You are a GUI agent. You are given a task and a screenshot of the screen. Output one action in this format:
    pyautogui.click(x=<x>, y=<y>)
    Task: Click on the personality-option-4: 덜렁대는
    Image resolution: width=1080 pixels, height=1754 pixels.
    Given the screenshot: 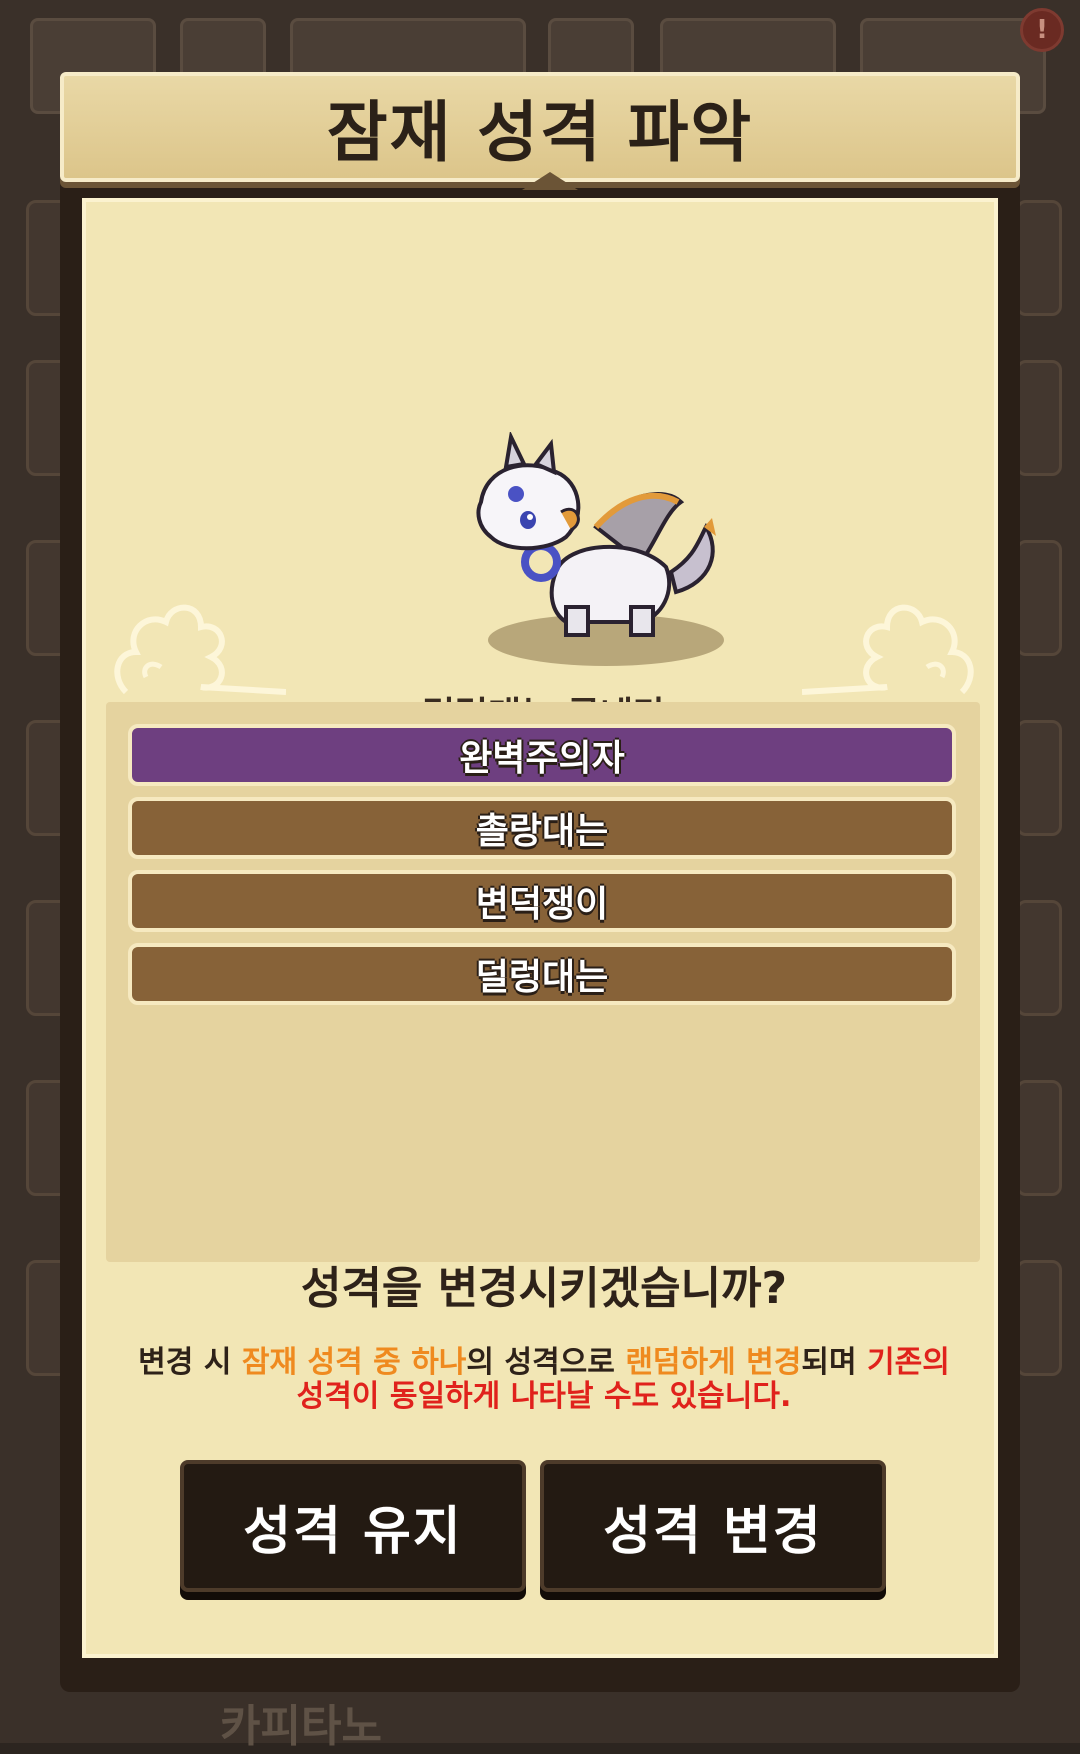 What is the action you would take?
    pyautogui.click(x=542, y=974)
    